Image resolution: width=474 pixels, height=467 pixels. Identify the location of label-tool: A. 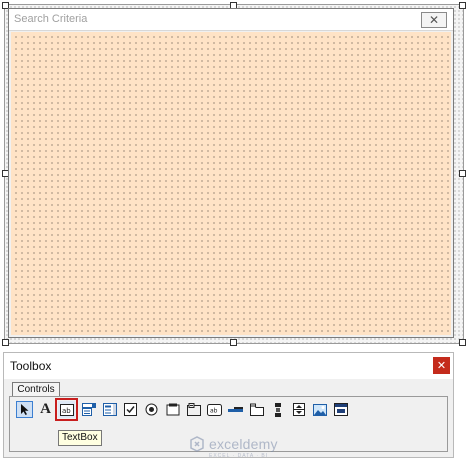
(45, 409).